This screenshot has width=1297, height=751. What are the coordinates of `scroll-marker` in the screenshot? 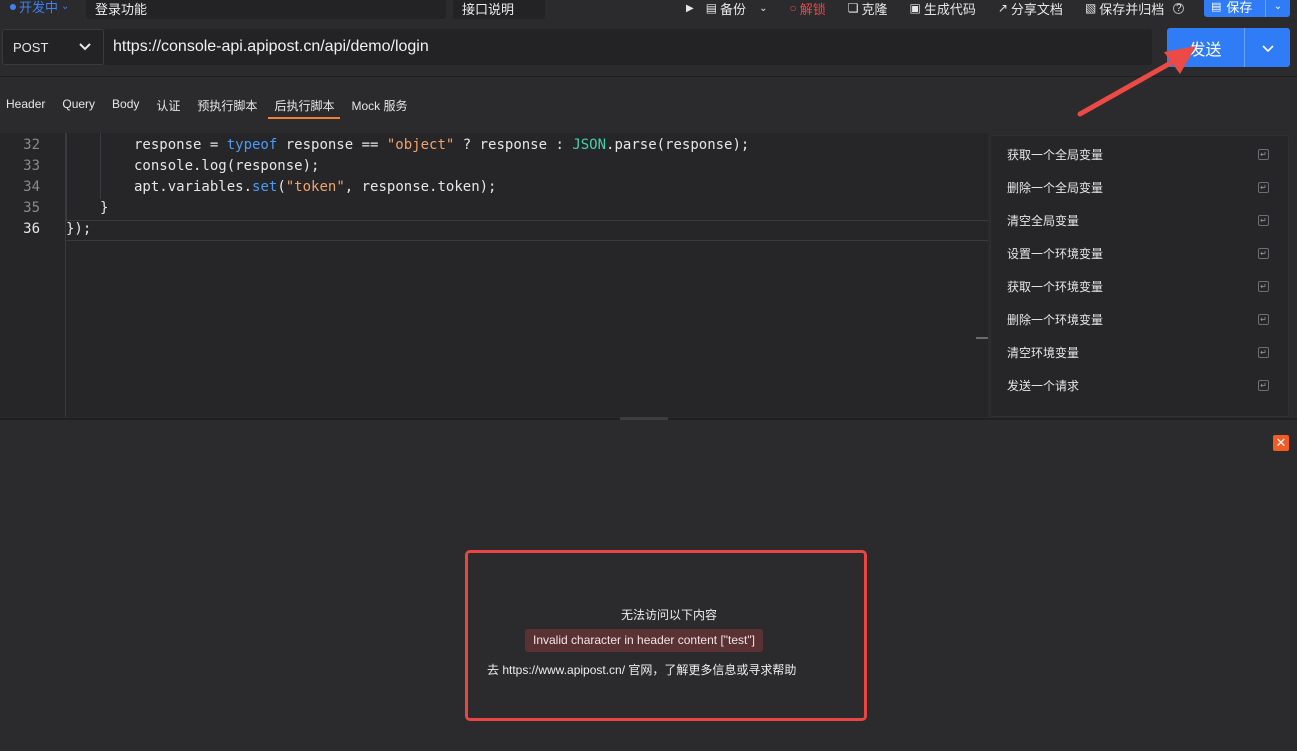 It's located at (982, 338).